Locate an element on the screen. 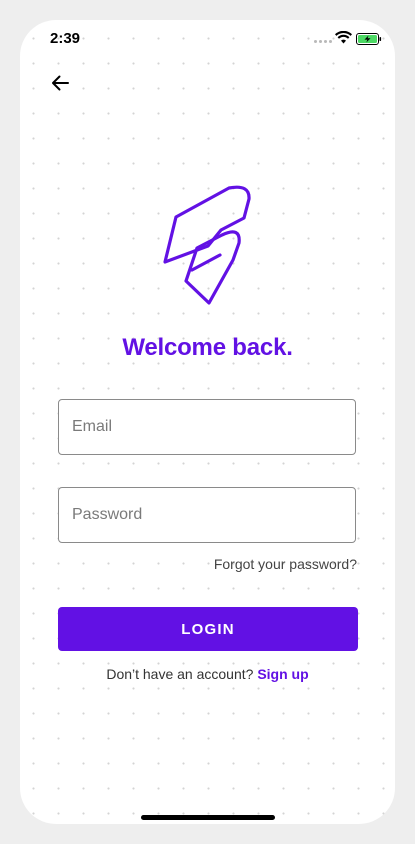 The height and width of the screenshot is (844, 415). email-input is located at coordinates (207, 427).